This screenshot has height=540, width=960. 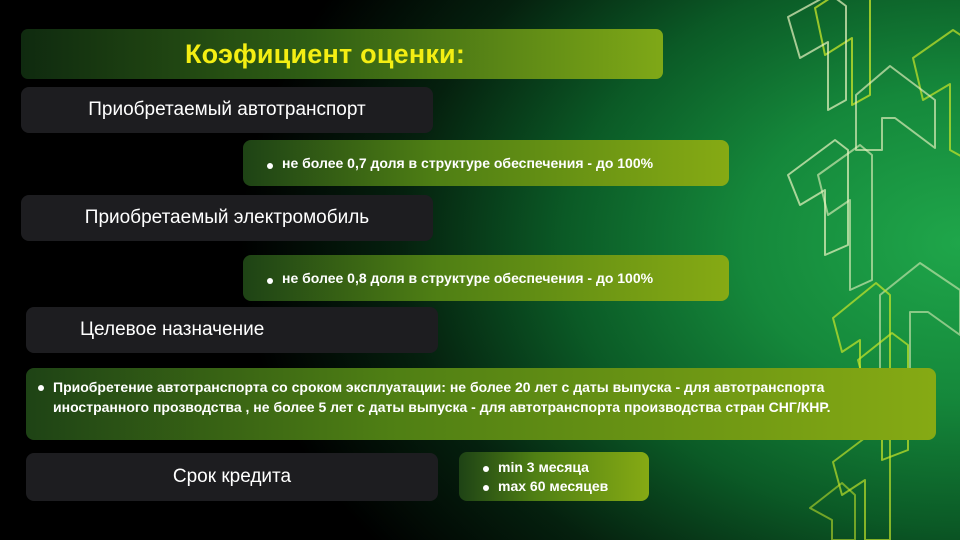 I want to click on label-vehicle: Приобретаемый автотранспорт, so click(x=227, y=110).